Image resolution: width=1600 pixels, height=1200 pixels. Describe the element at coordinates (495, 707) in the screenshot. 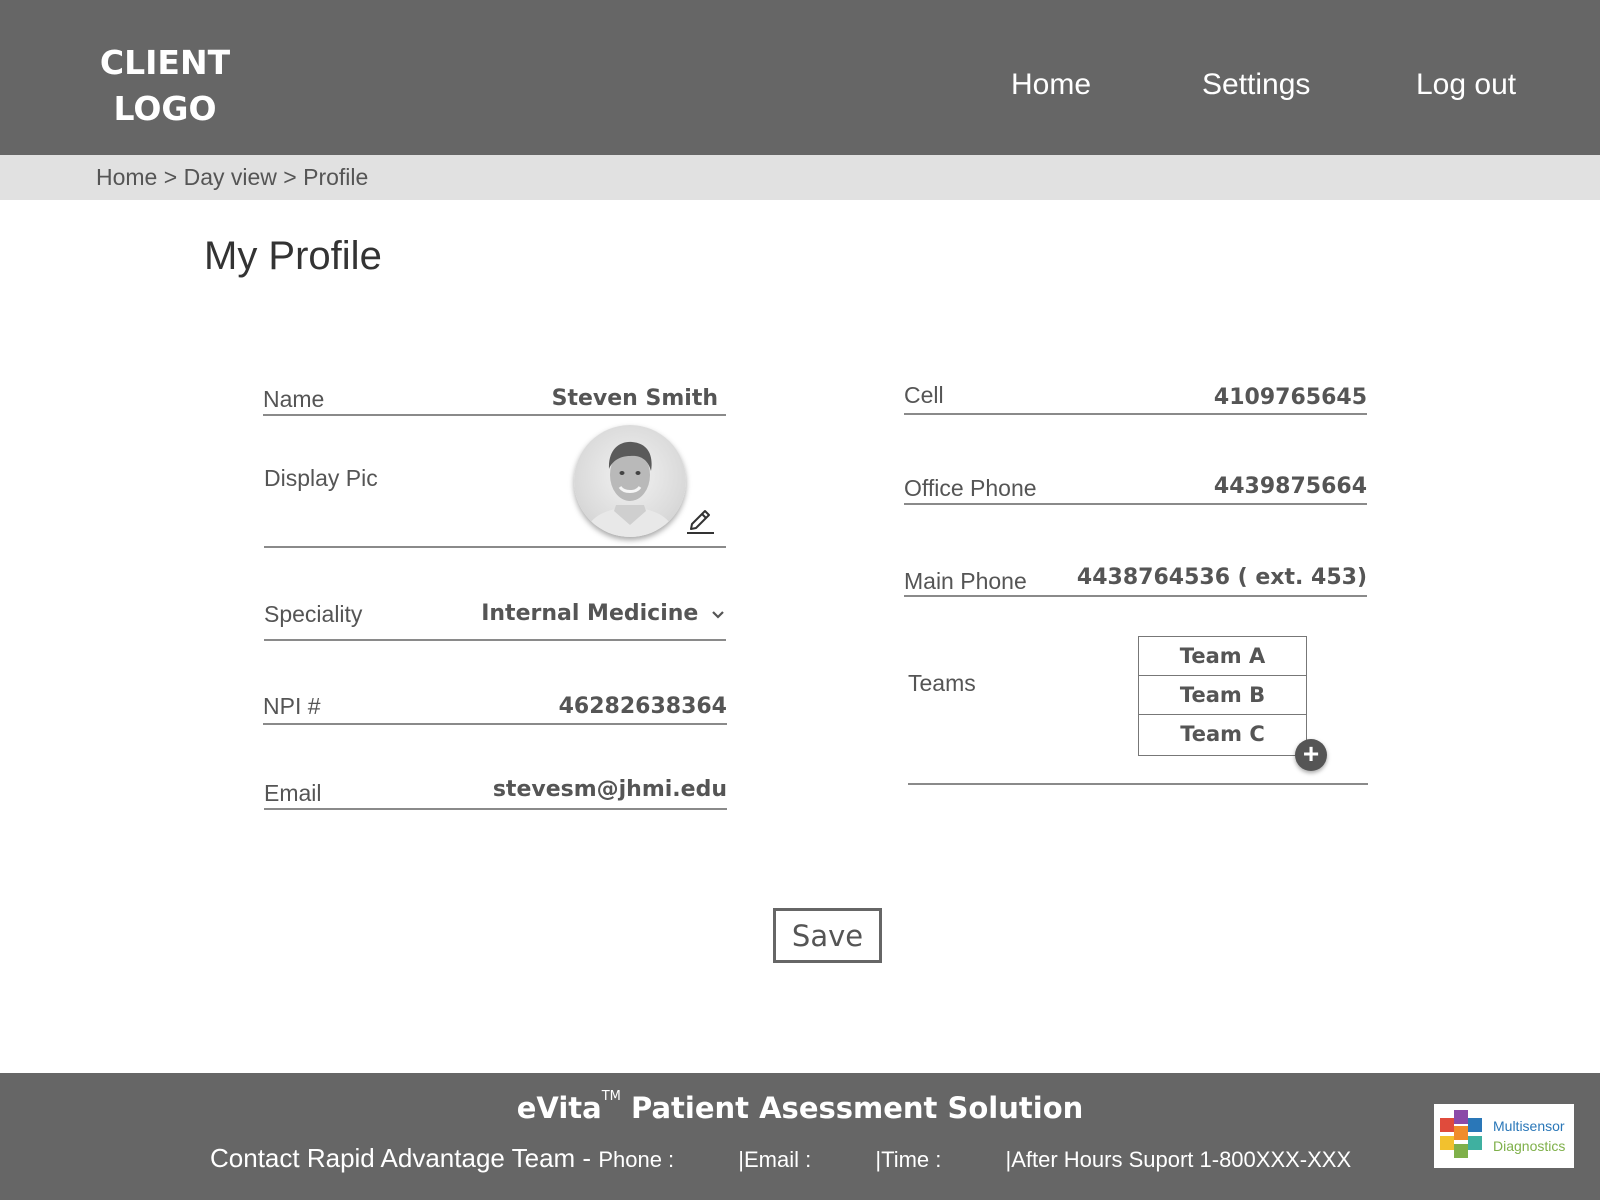

I see `npi-field: NPI # 46282638364` at that location.